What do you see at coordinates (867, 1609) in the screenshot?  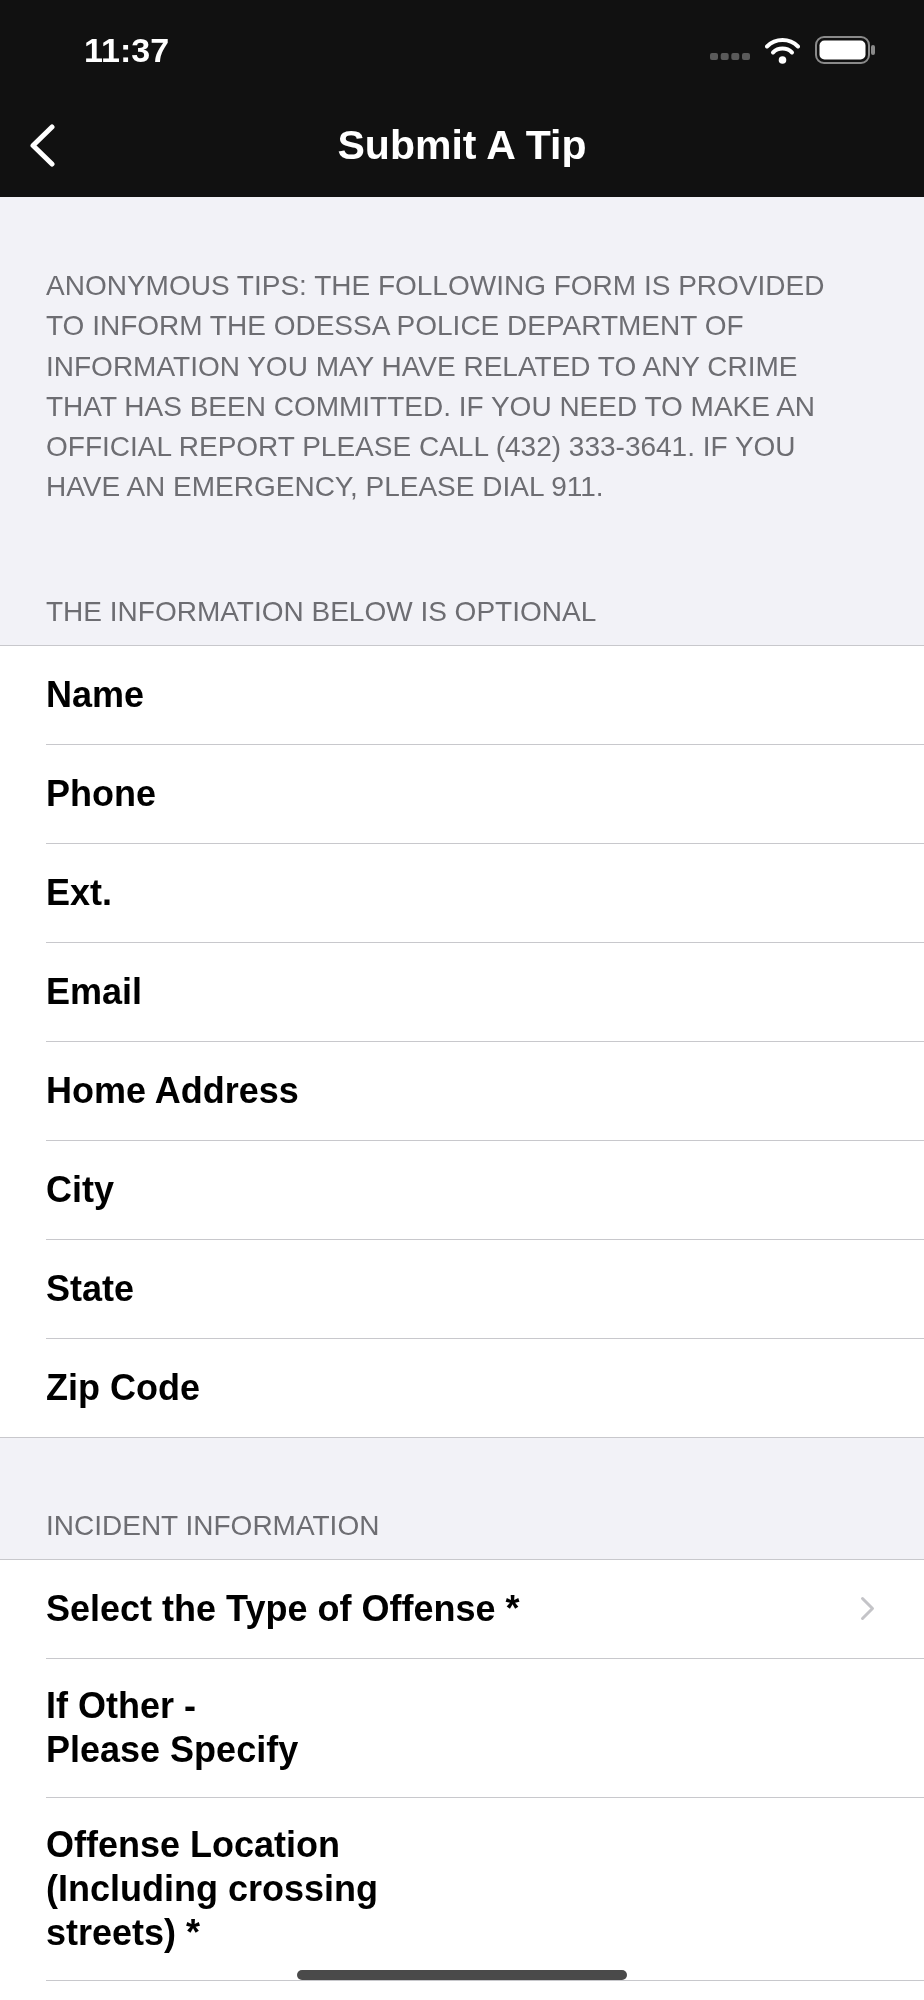 I see `chevron-right-icon` at bounding box center [867, 1609].